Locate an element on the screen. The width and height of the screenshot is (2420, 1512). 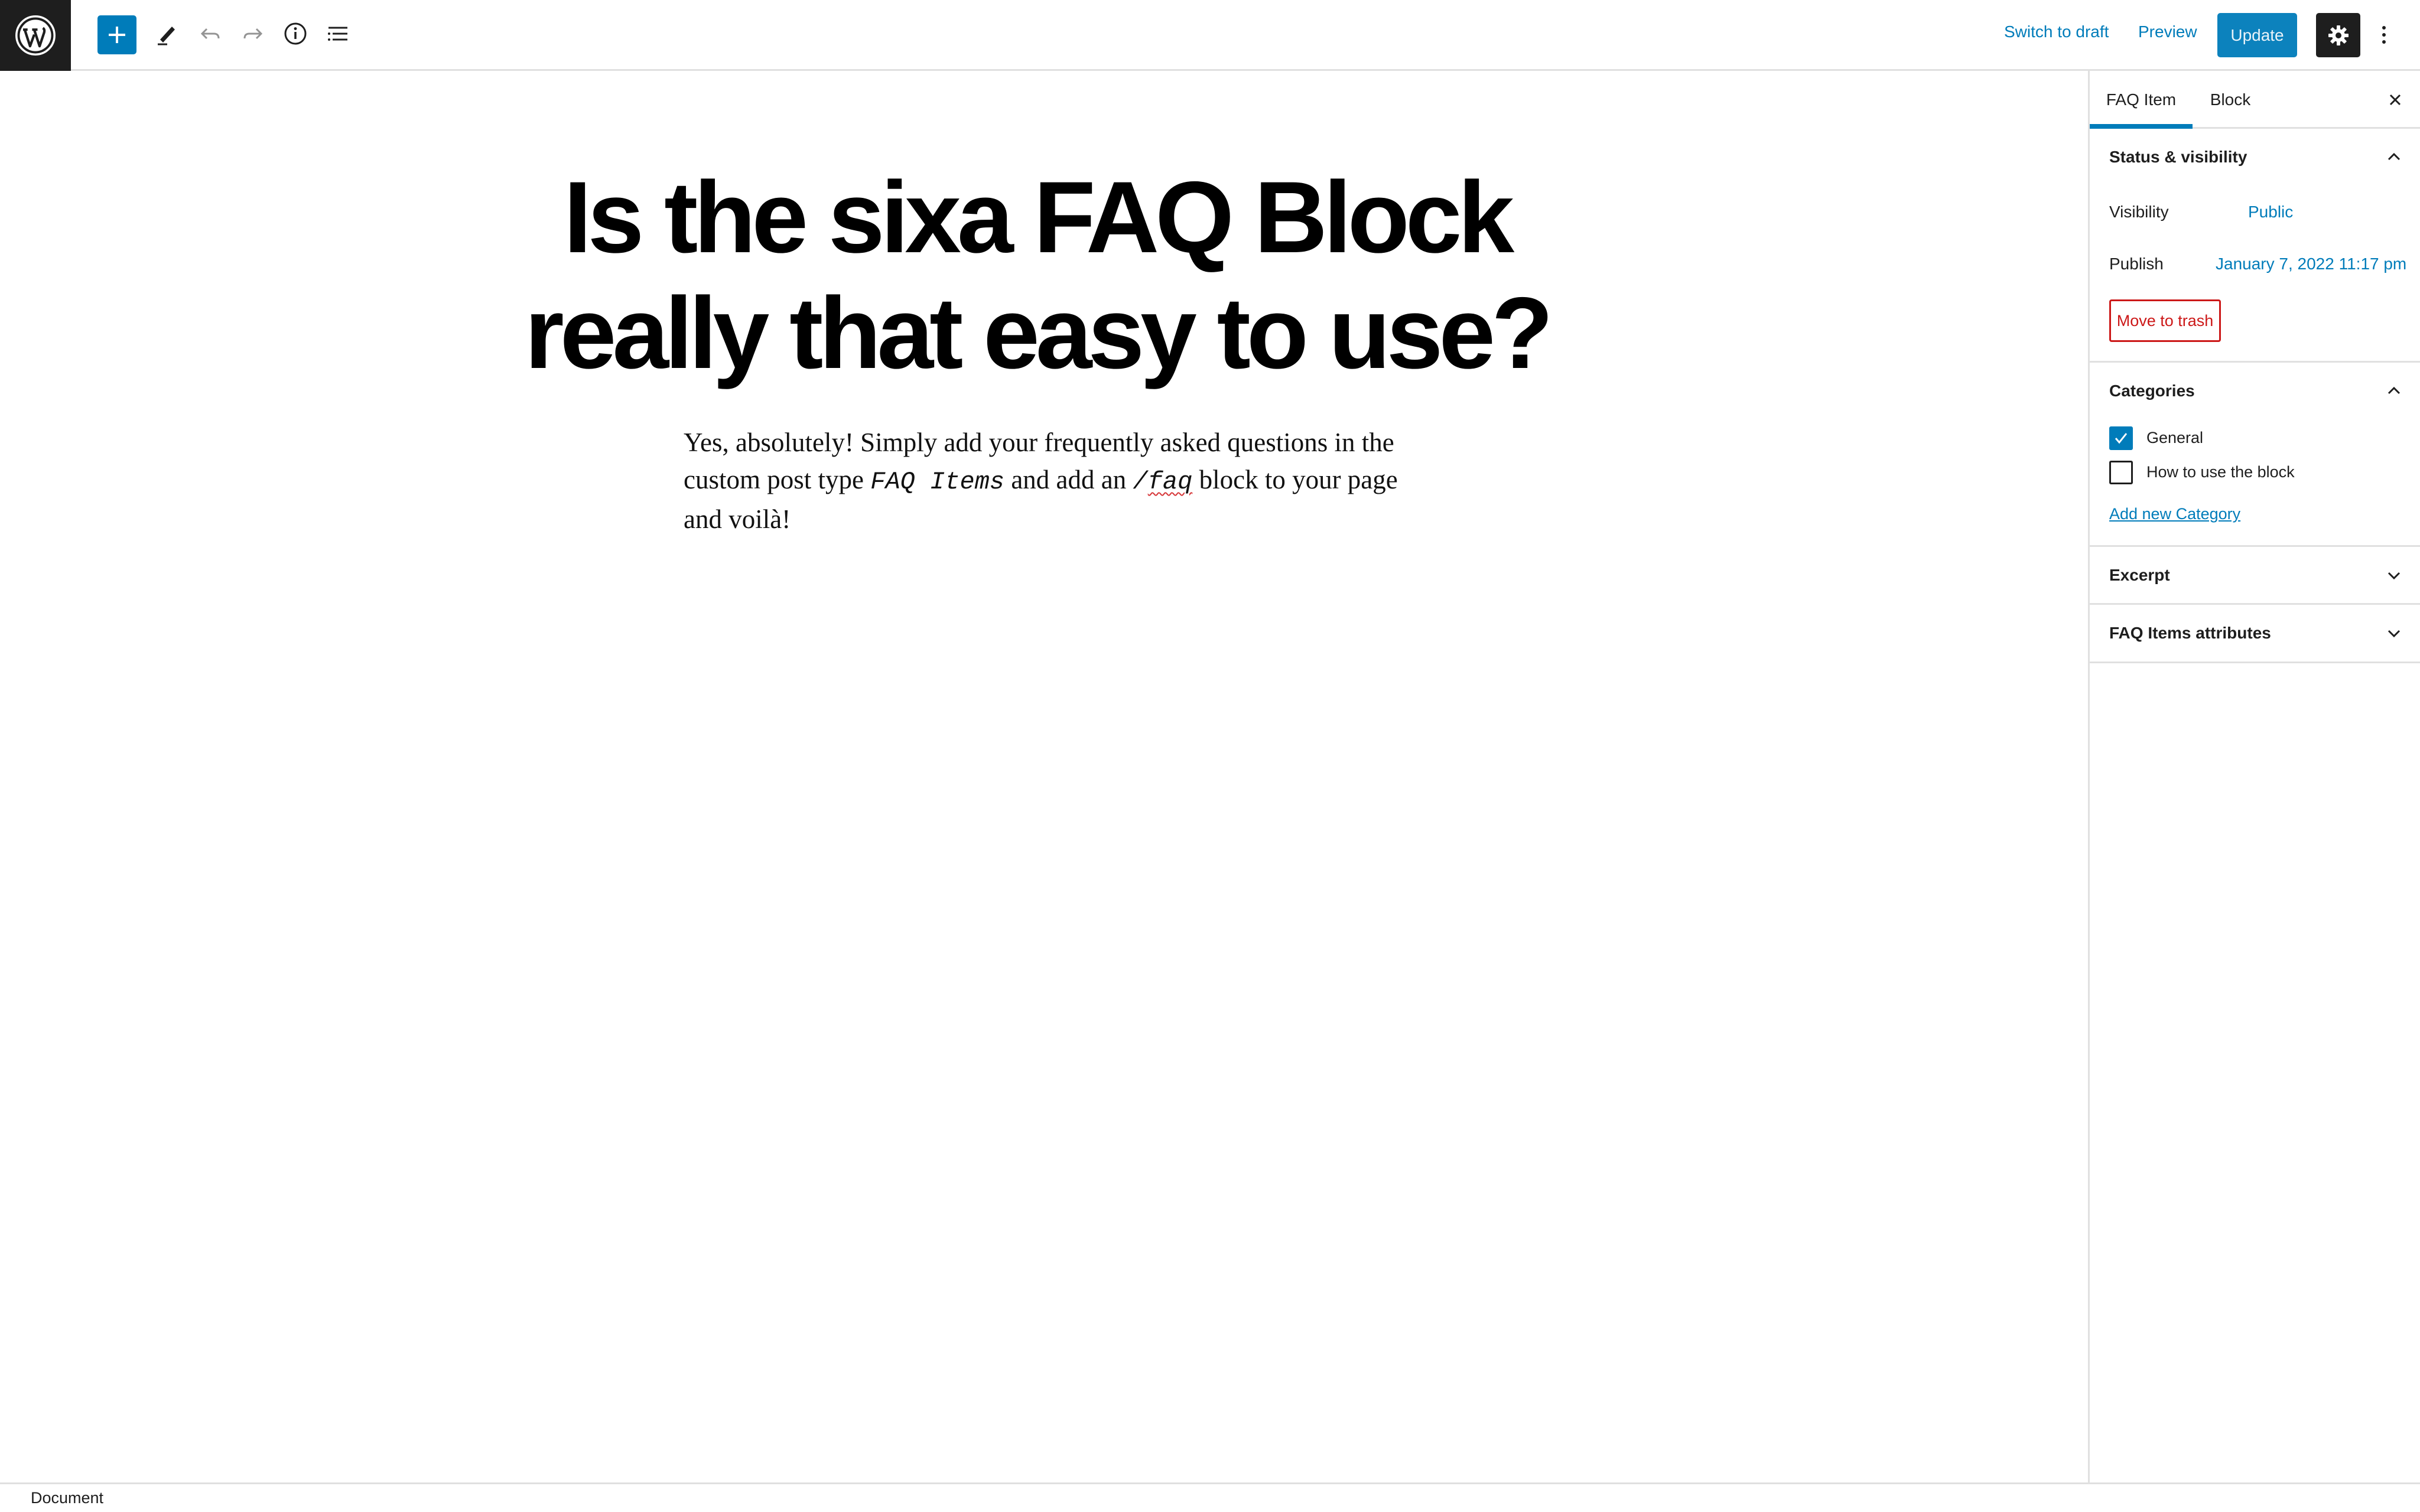
settings-button is located at coordinates (2338, 35).